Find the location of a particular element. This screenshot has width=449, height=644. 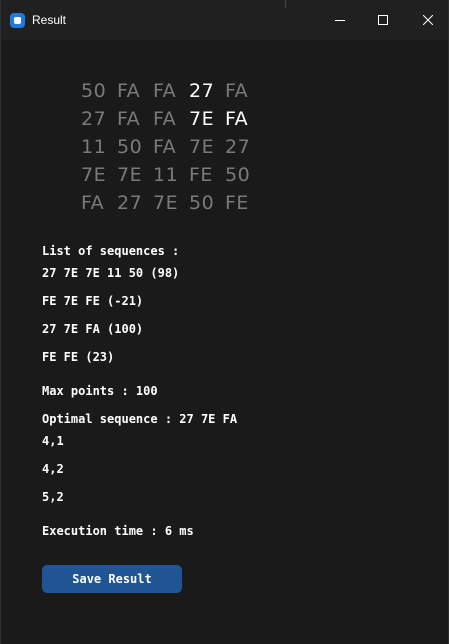

sequences-header: List of sequences : is located at coordinates (111, 251).